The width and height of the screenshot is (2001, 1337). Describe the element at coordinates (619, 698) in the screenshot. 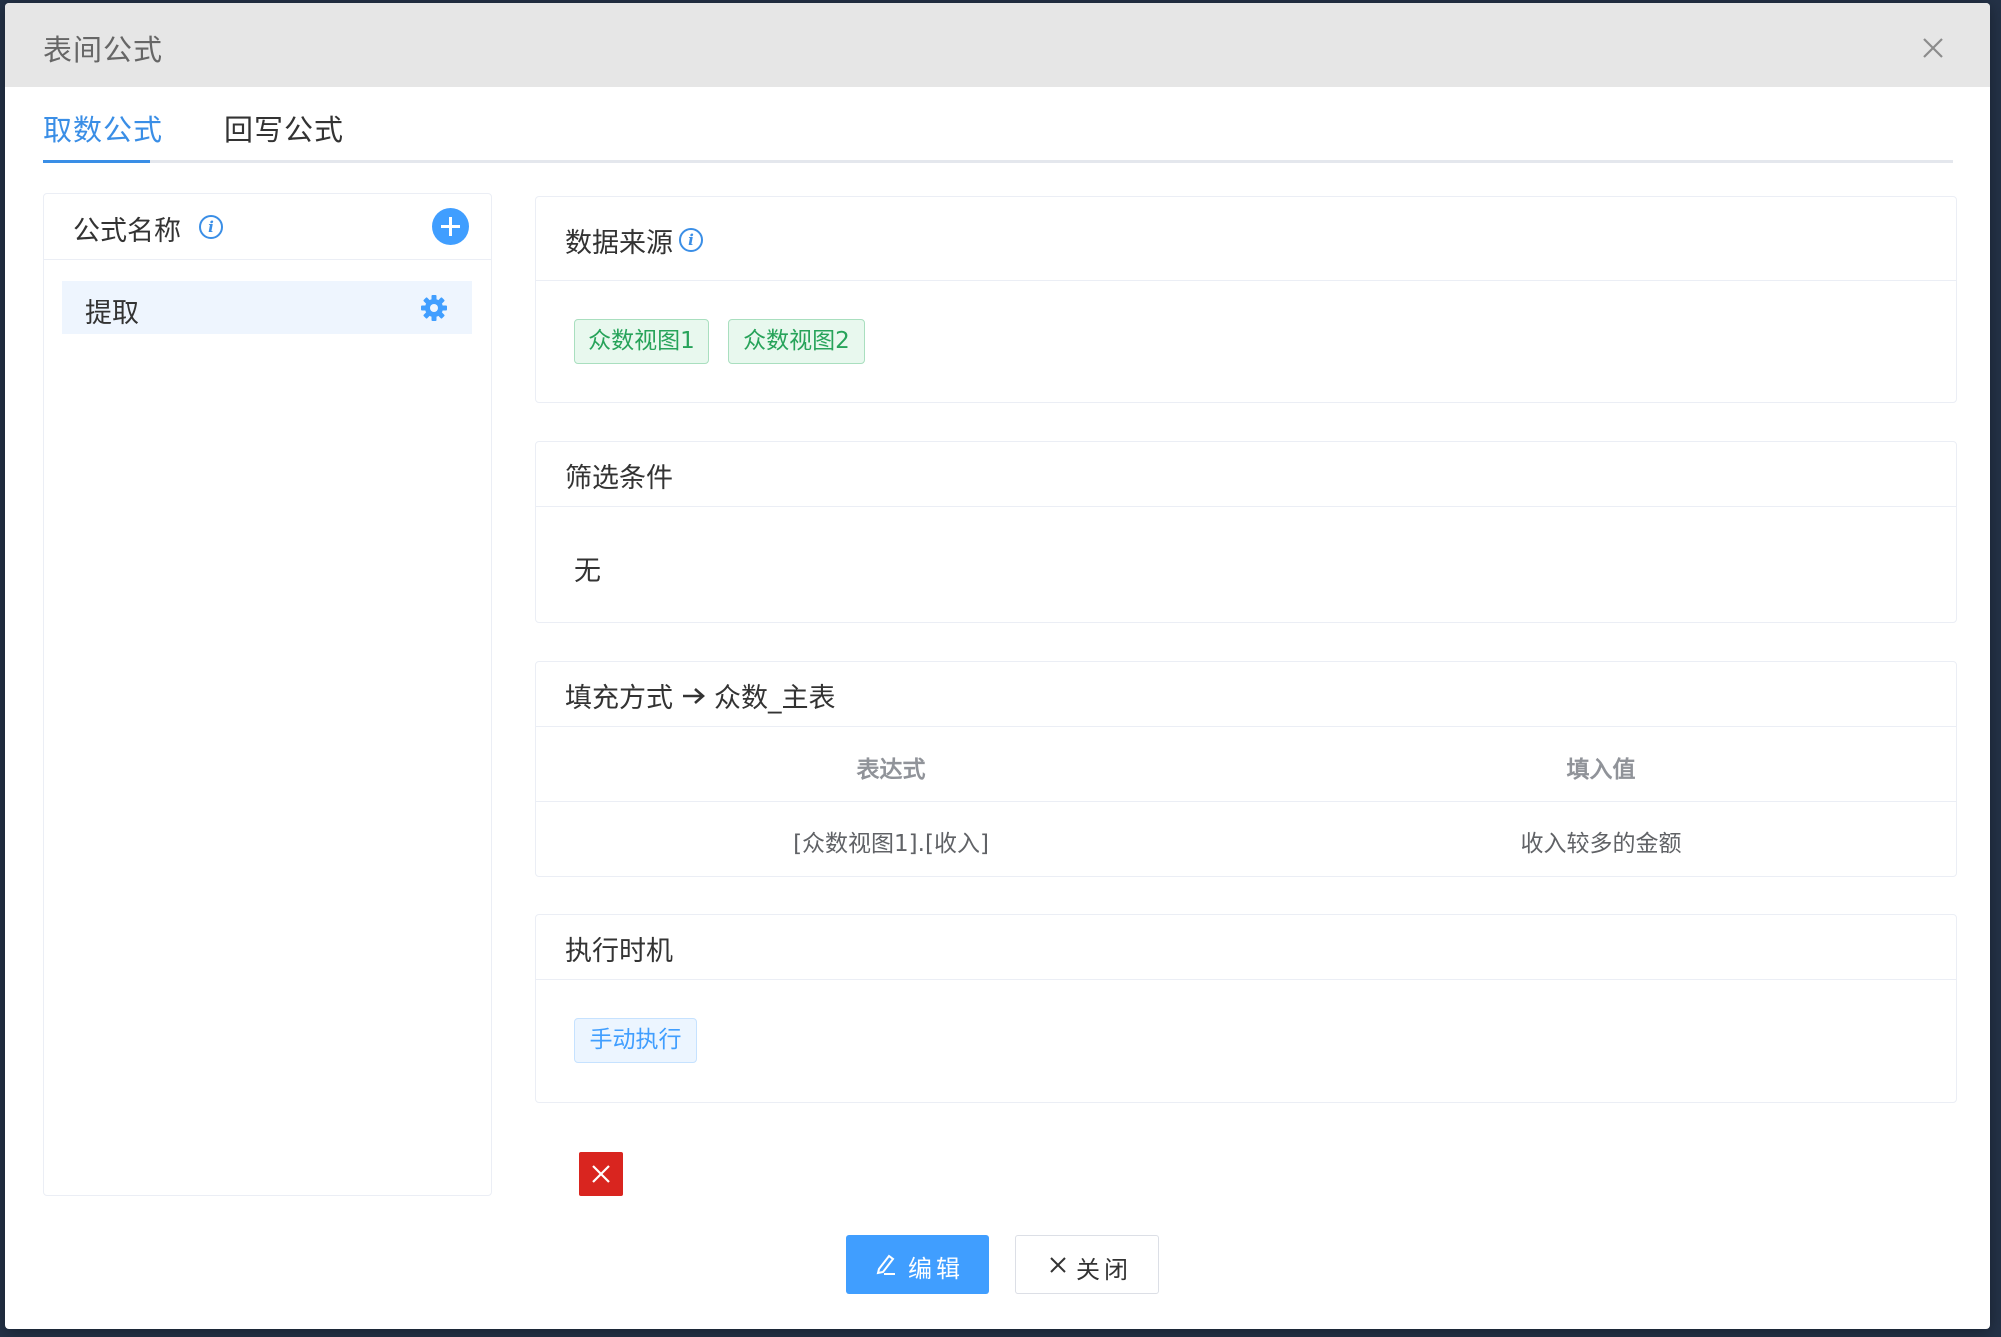

I see `fill-method-title: 填充方式` at that location.